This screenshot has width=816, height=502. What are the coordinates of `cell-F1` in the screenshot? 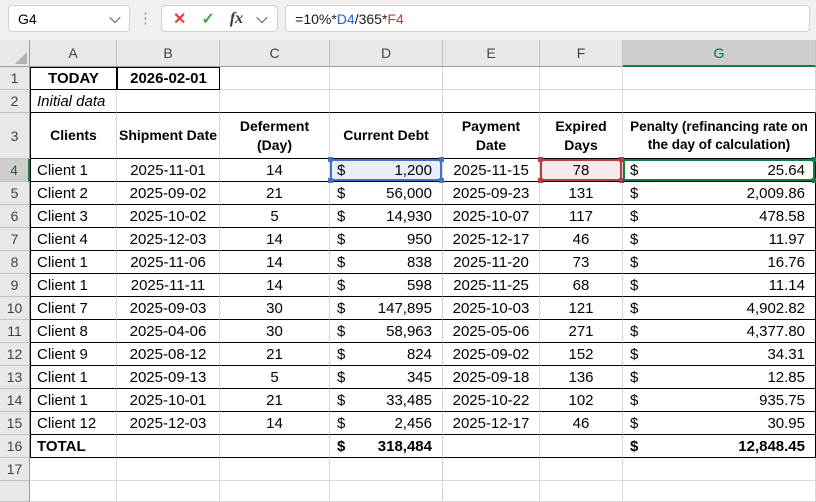 It's located at (581, 78).